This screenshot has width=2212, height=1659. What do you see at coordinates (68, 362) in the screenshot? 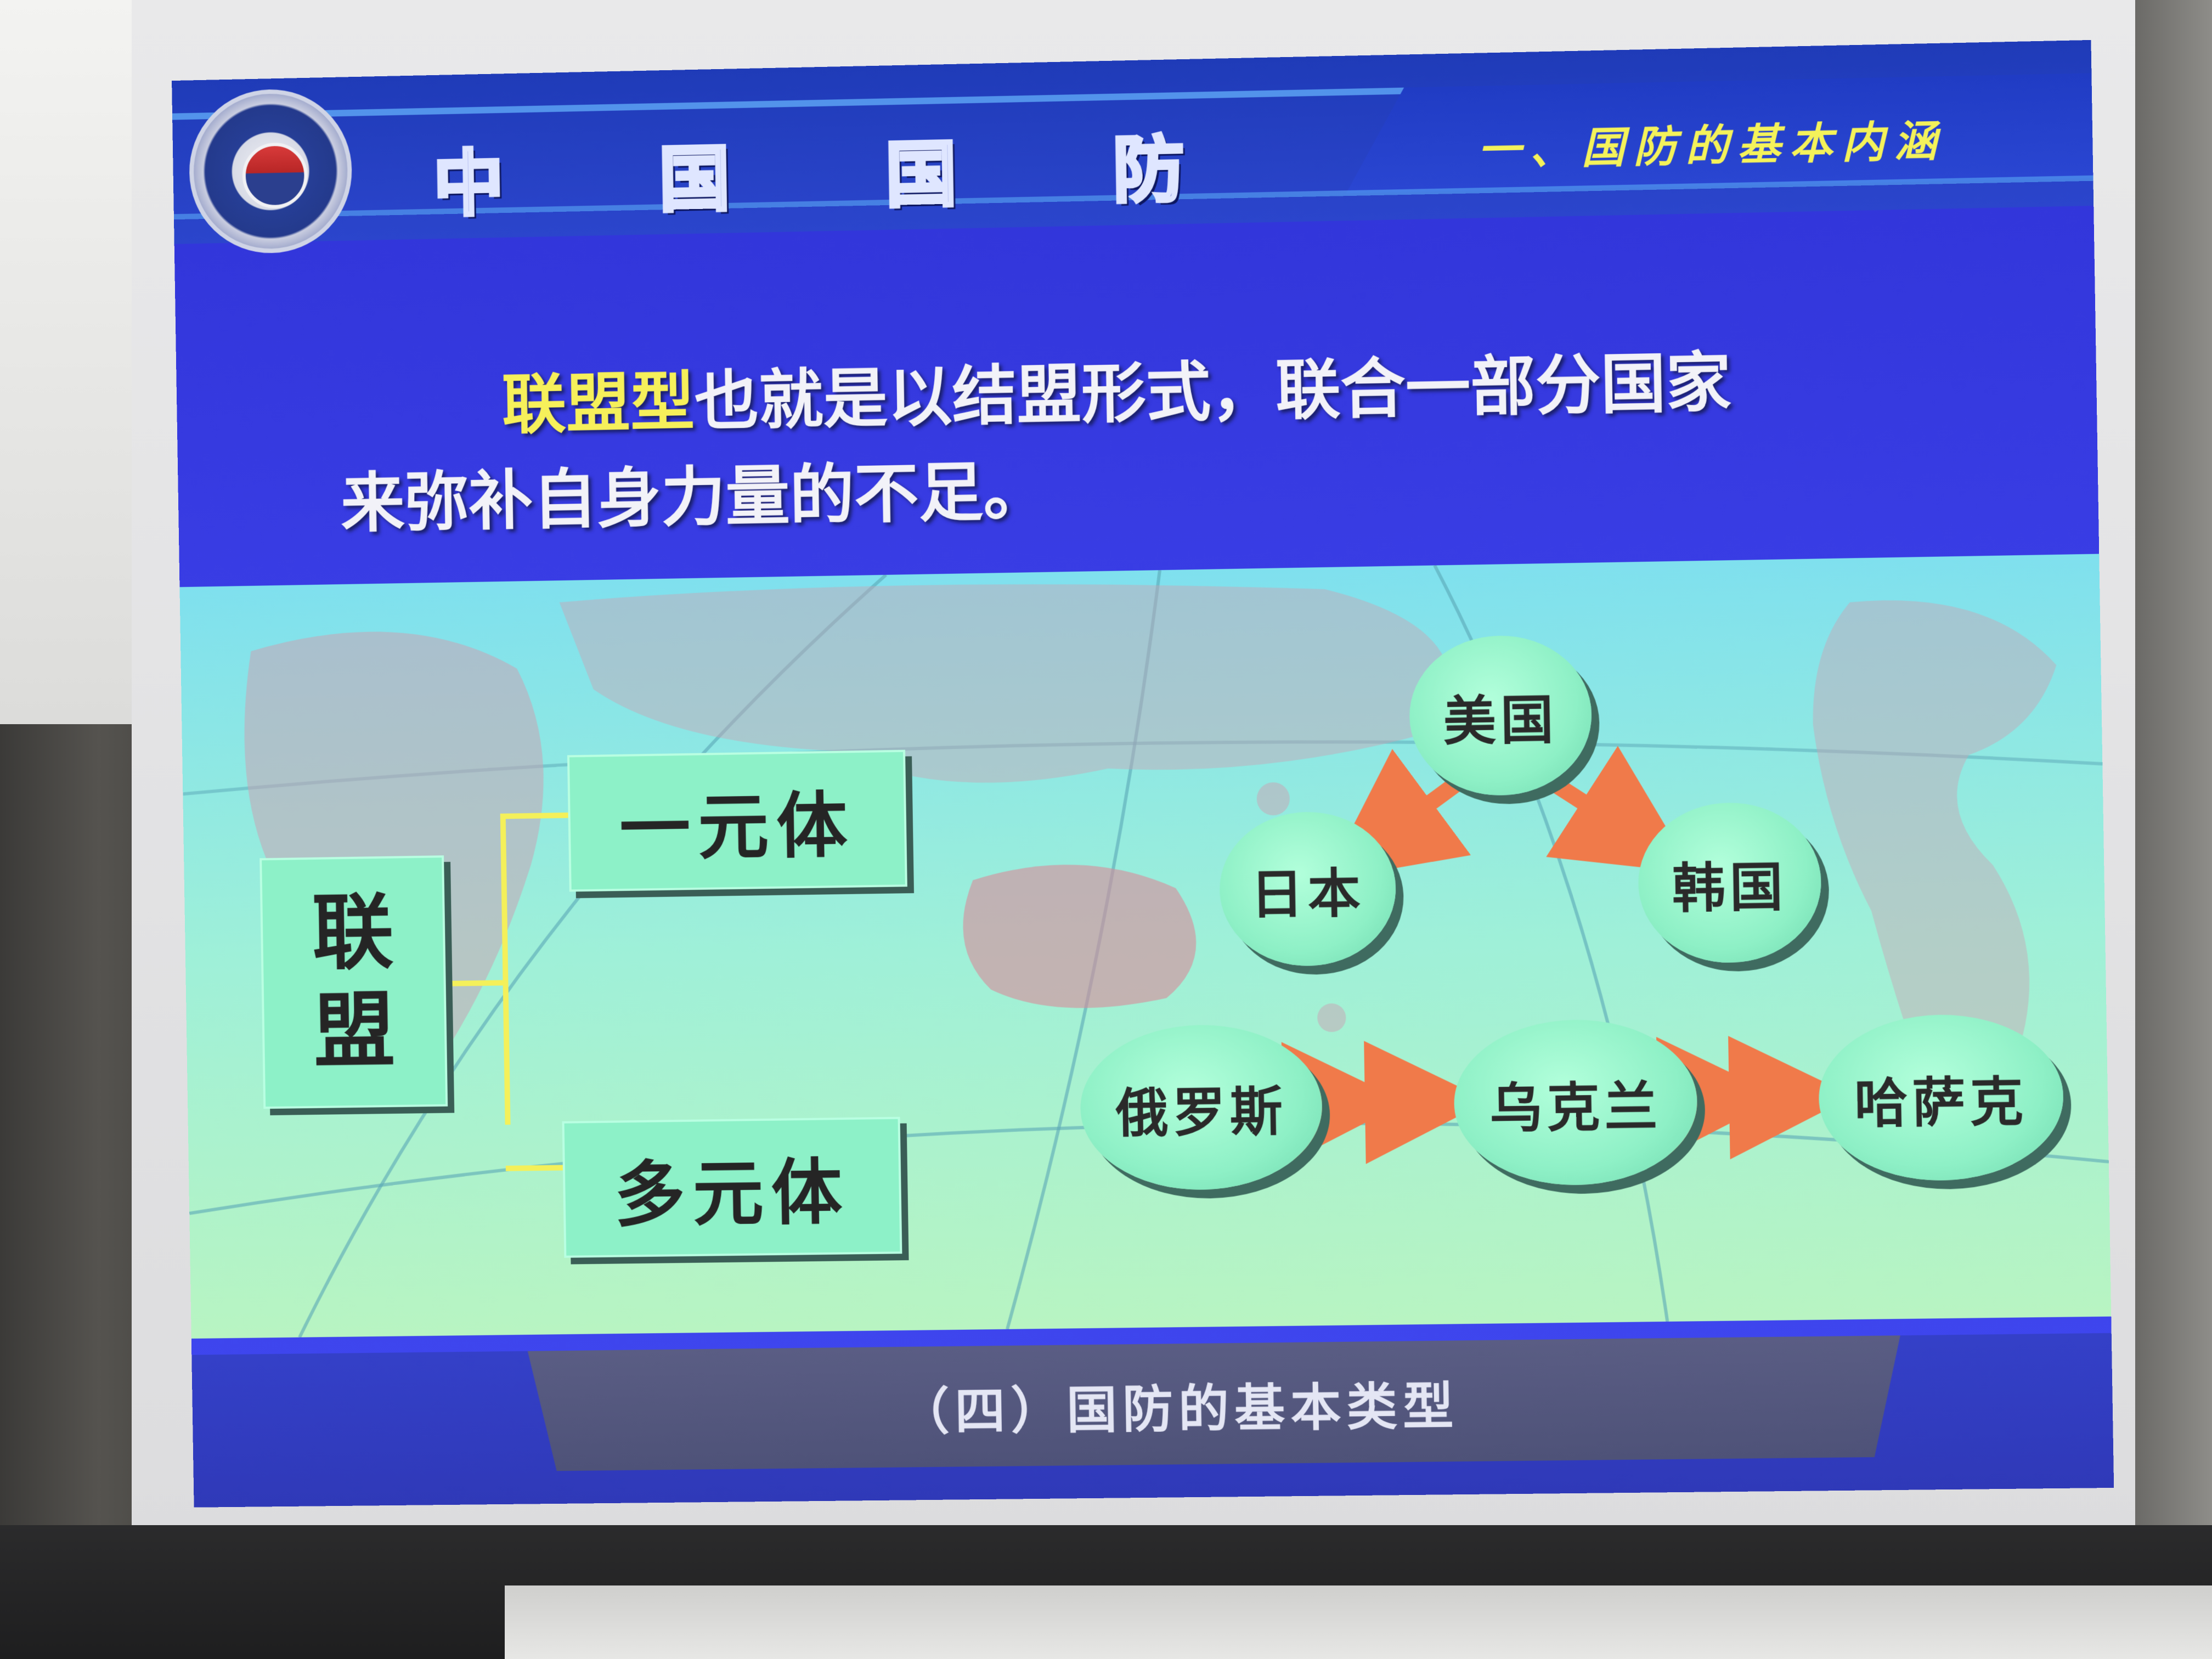
I see `room-wall-left-light` at bounding box center [68, 362].